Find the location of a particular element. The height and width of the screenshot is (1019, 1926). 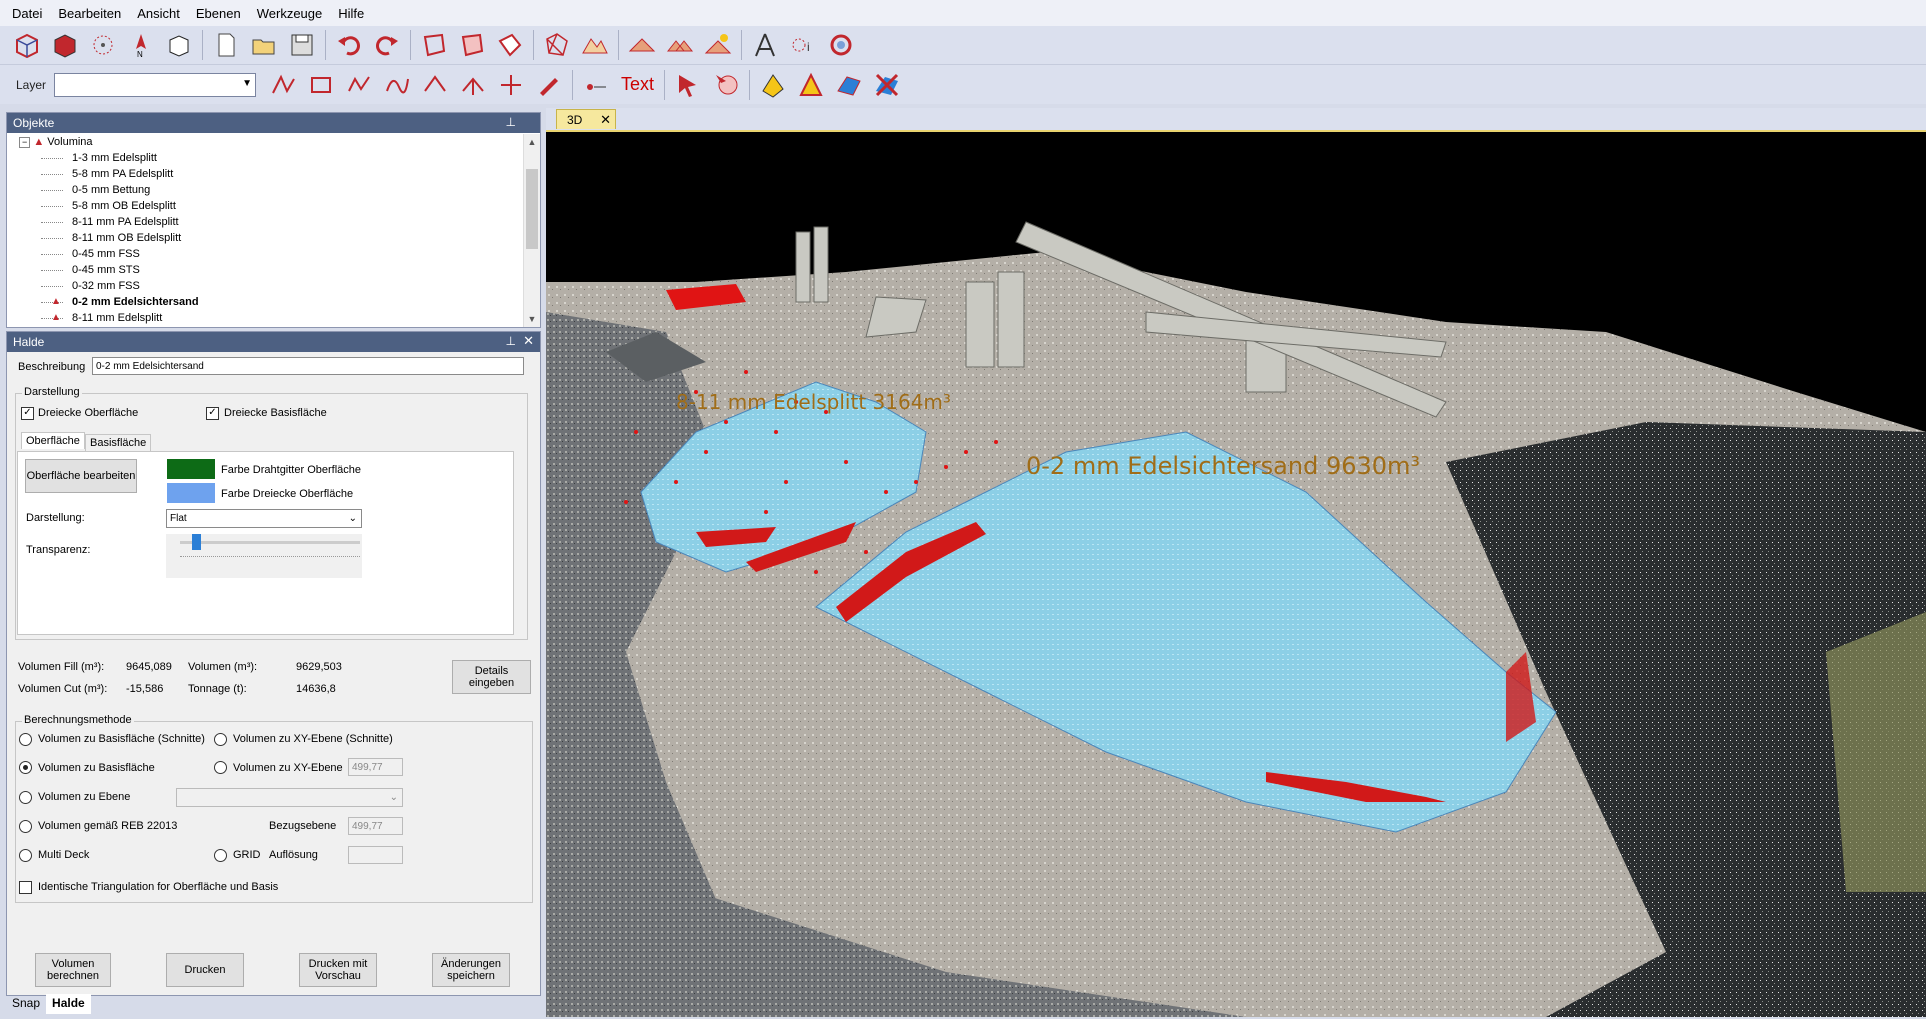

scroll-thumb is located at coordinates (532, 209).